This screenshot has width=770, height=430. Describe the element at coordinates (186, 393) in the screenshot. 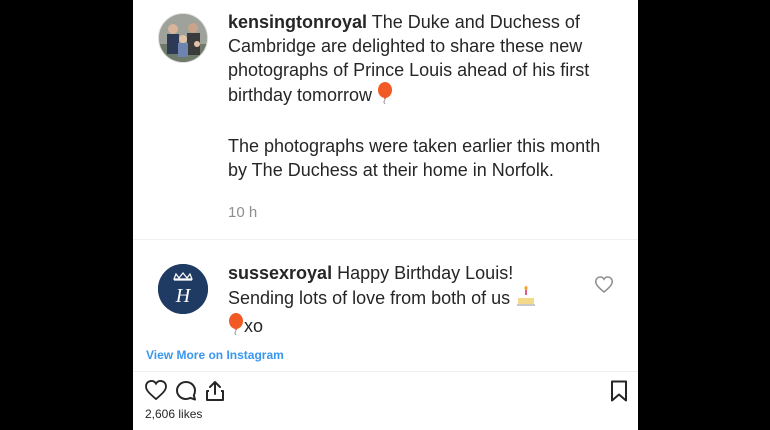

I see `comment-icon` at that location.